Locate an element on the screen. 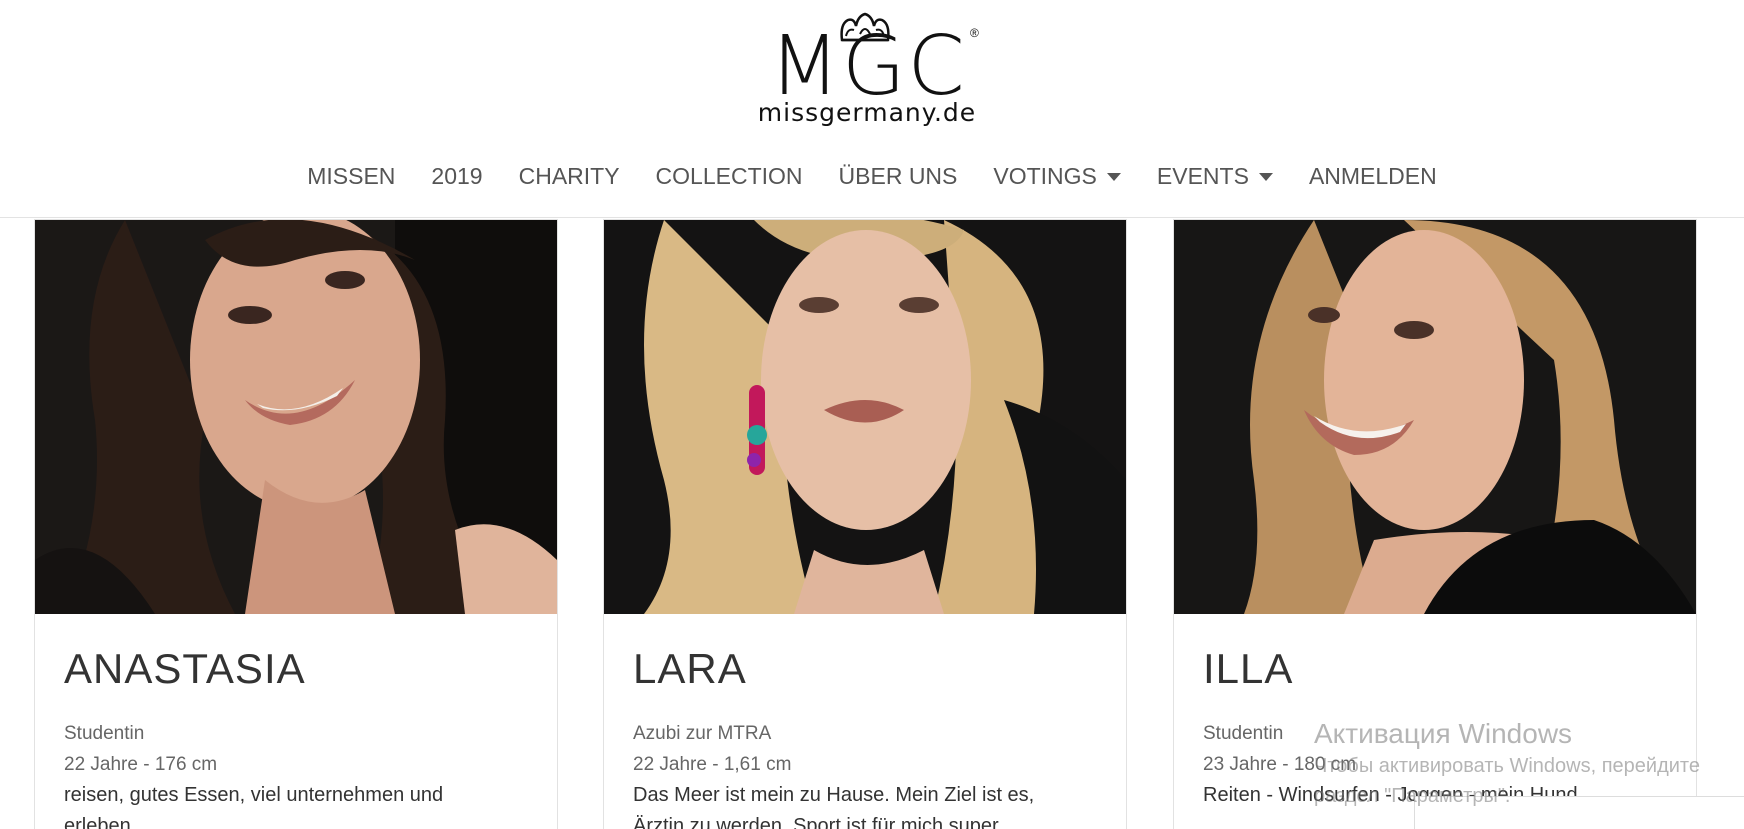  nav-item-collection: COLLECTION is located at coordinates (729, 176).